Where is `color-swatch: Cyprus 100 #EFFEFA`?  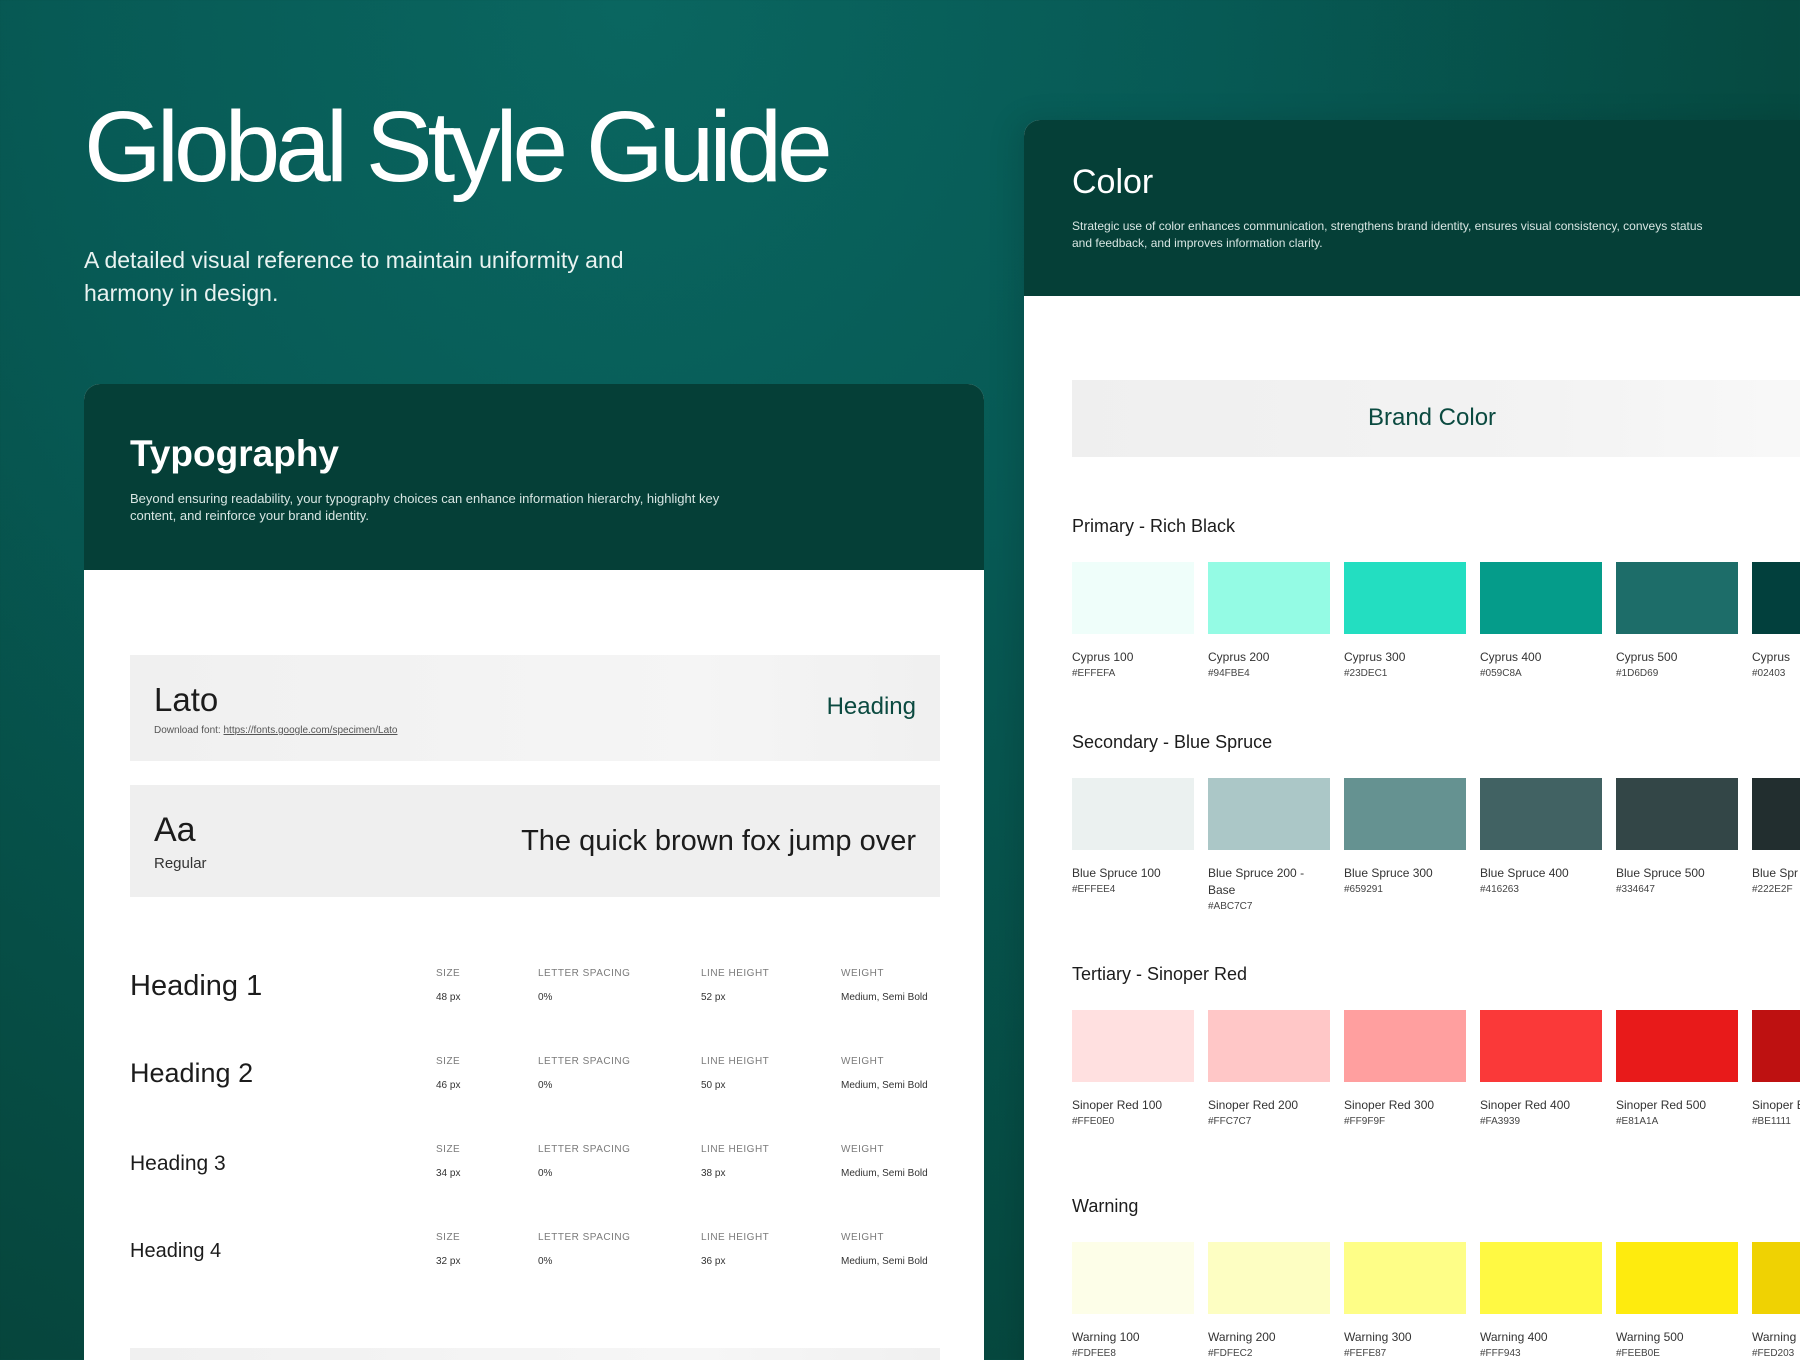 color-swatch: Cyprus 100 #EFFEFA is located at coordinates (1133, 620).